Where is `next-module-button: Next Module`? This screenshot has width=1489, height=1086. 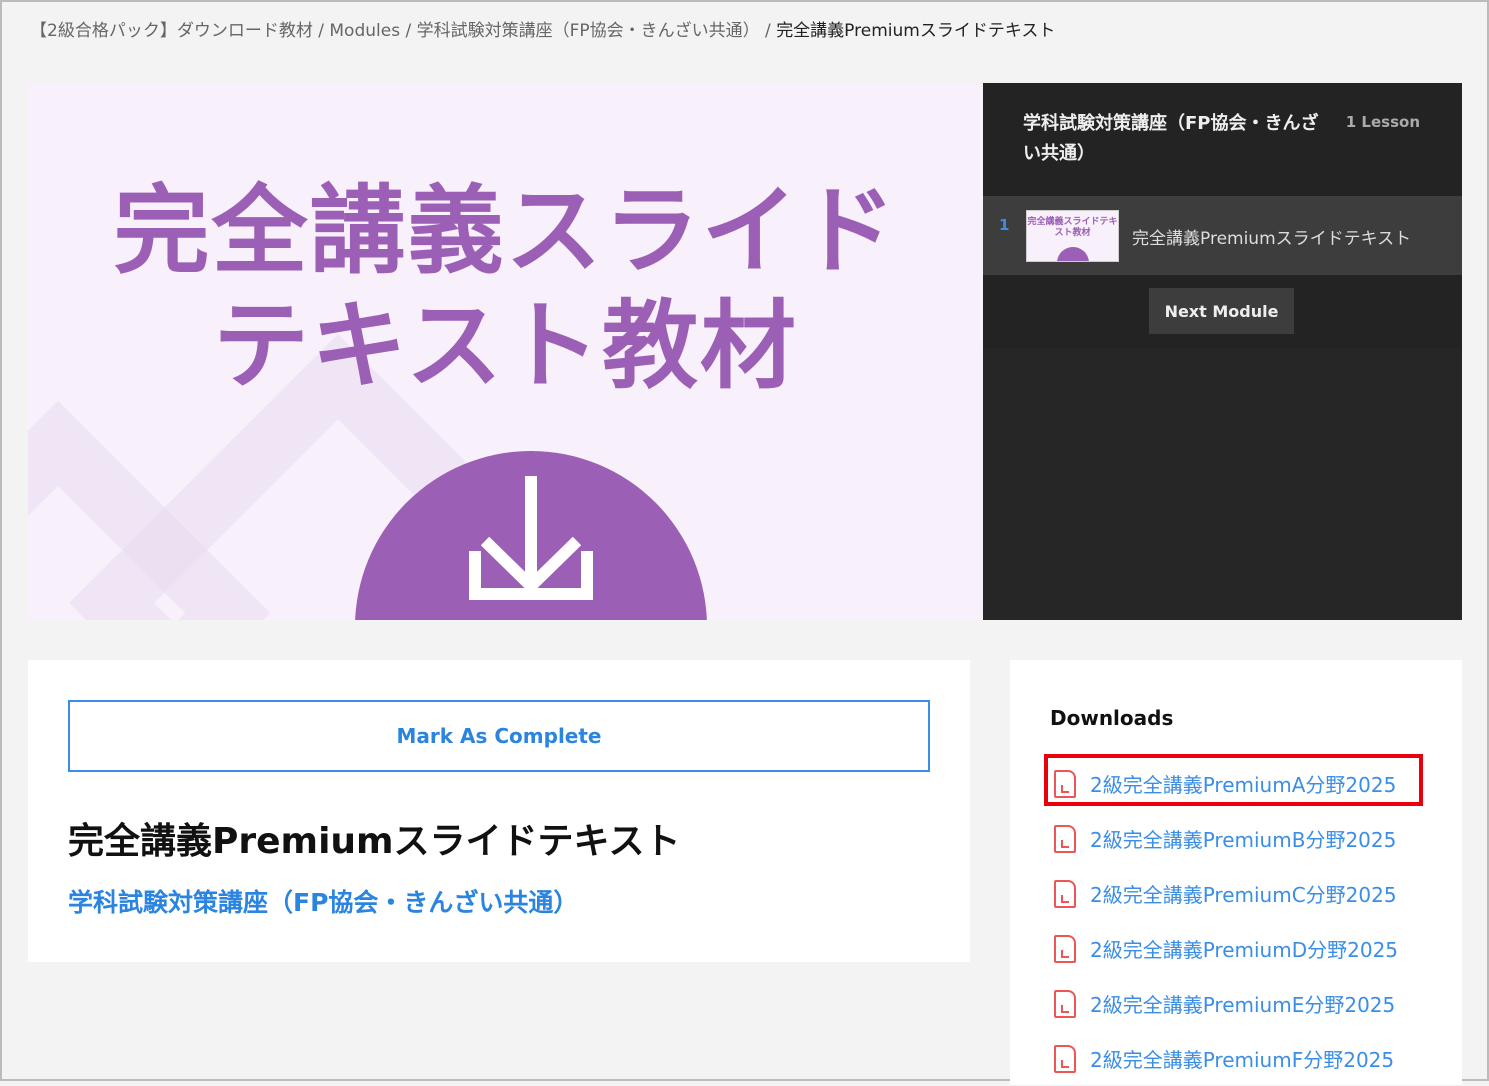 next-module-button: Next Module is located at coordinates (1221, 311).